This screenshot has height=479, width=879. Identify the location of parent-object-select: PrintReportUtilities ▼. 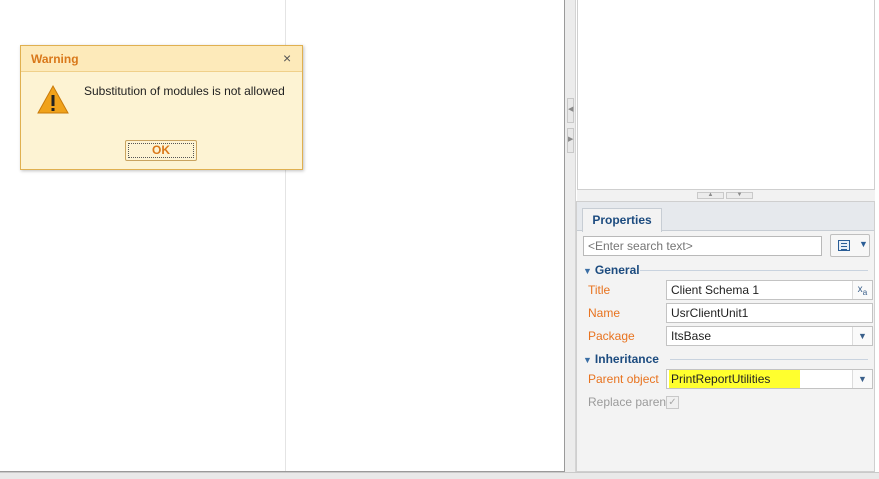
(769, 379).